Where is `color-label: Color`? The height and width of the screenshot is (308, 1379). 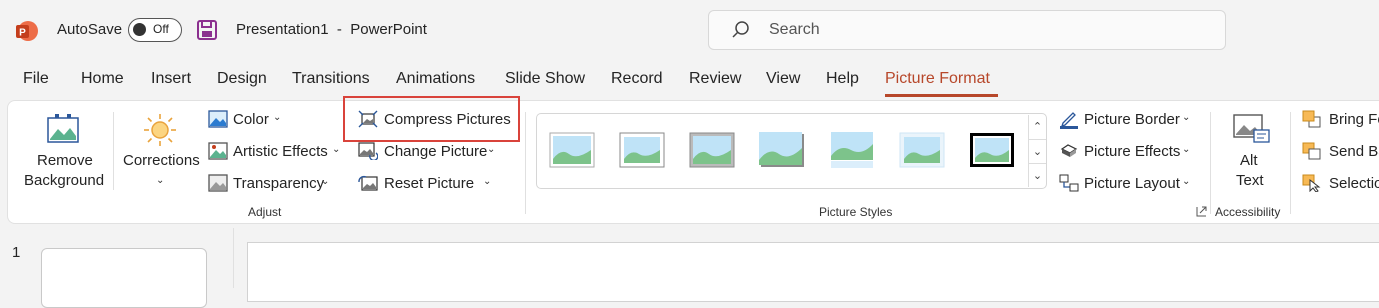
color-label: Color is located at coordinates (251, 119).